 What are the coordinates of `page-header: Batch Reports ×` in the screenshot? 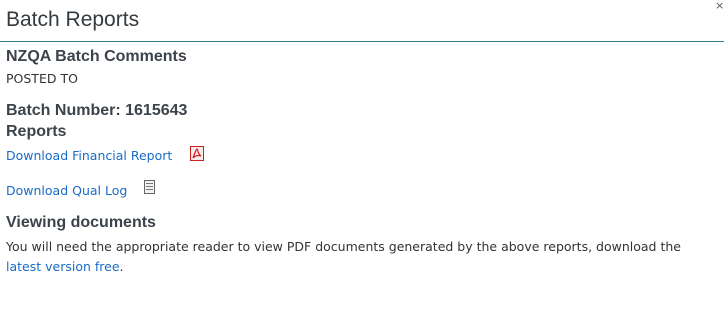 It's located at (362, 21).